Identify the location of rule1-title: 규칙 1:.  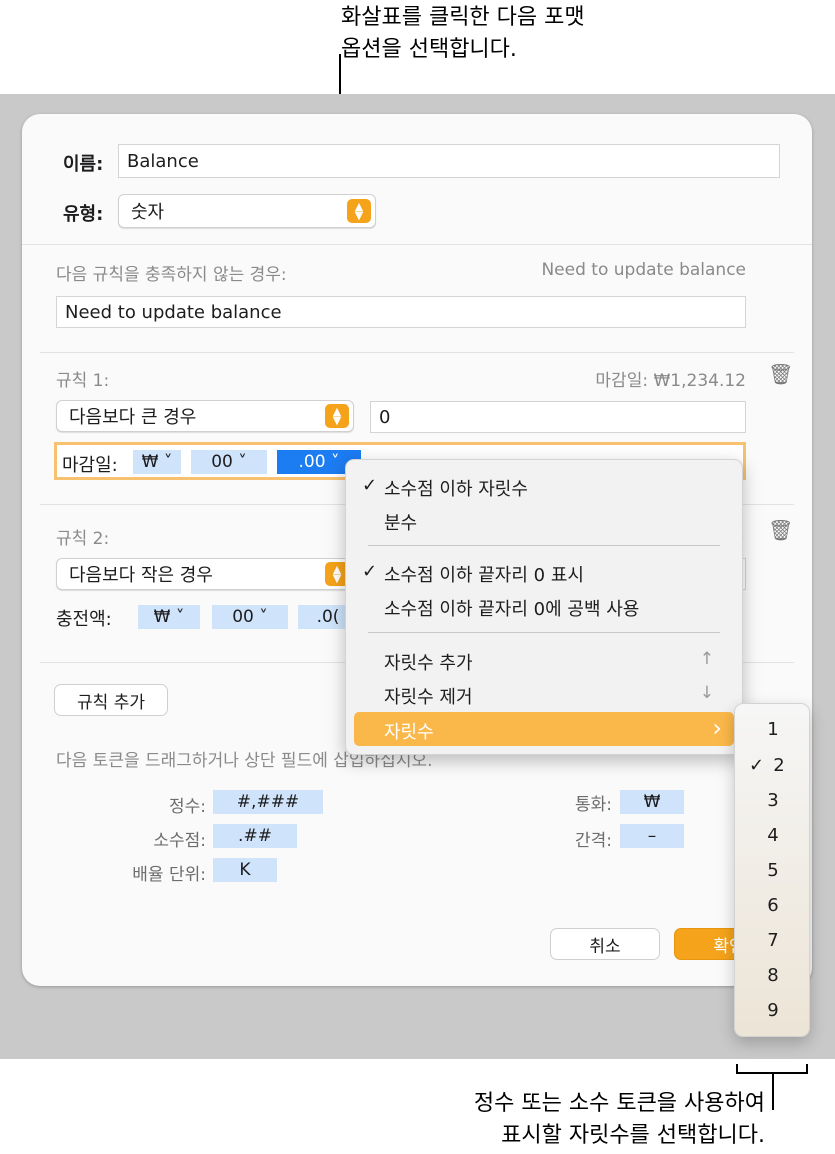
(83, 381).